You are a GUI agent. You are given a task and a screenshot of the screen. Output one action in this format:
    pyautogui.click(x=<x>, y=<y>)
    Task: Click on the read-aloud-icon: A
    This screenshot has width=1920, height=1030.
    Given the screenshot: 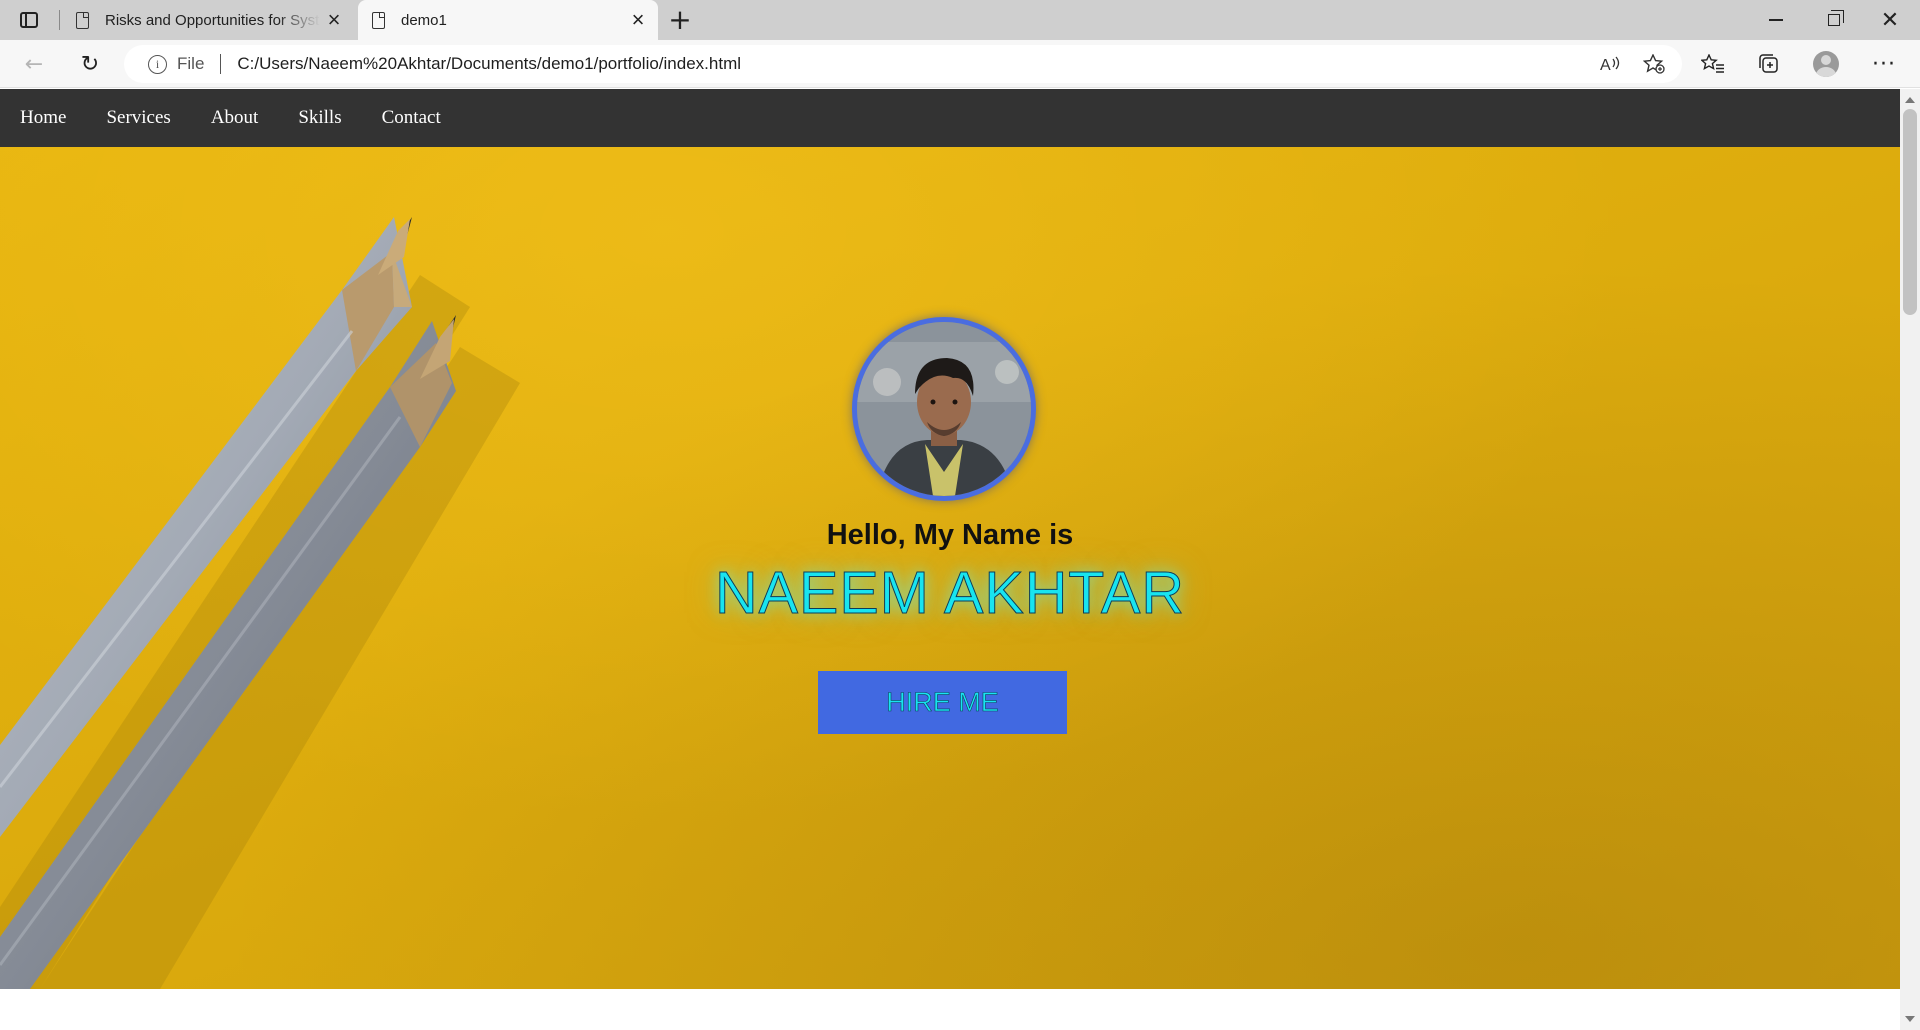 What is the action you would take?
    pyautogui.click(x=1610, y=64)
    